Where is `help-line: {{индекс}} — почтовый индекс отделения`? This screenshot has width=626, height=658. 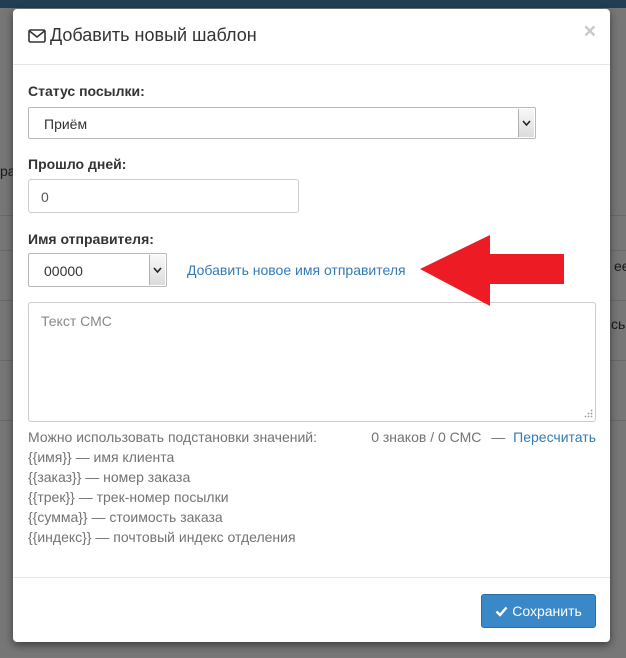 help-line: {{индекс}} — почтовый индекс отделения is located at coordinates (162, 537).